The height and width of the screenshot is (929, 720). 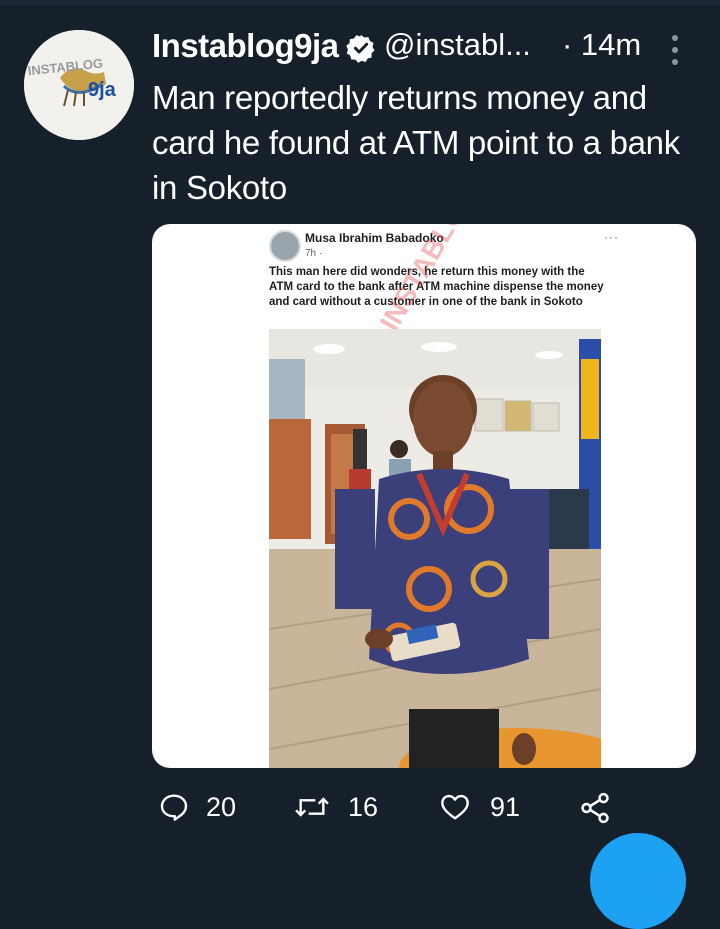 What do you see at coordinates (455, 807) in the screenshot?
I see `heart-icon` at bounding box center [455, 807].